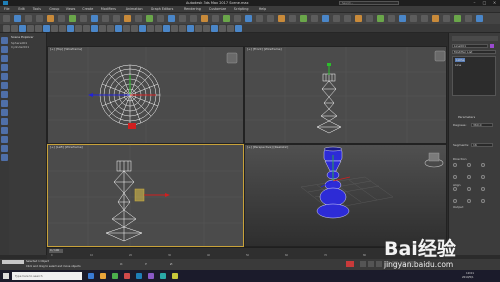  What do you see at coordinates (345, 195) in the screenshot?
I see `viewport-perspective: [+] [Perspective] [Realistic]` at bounding box center [345, 195].